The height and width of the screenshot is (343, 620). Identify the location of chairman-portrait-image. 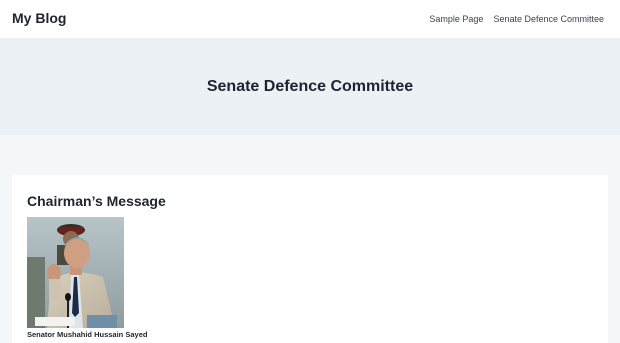
(75, 272).